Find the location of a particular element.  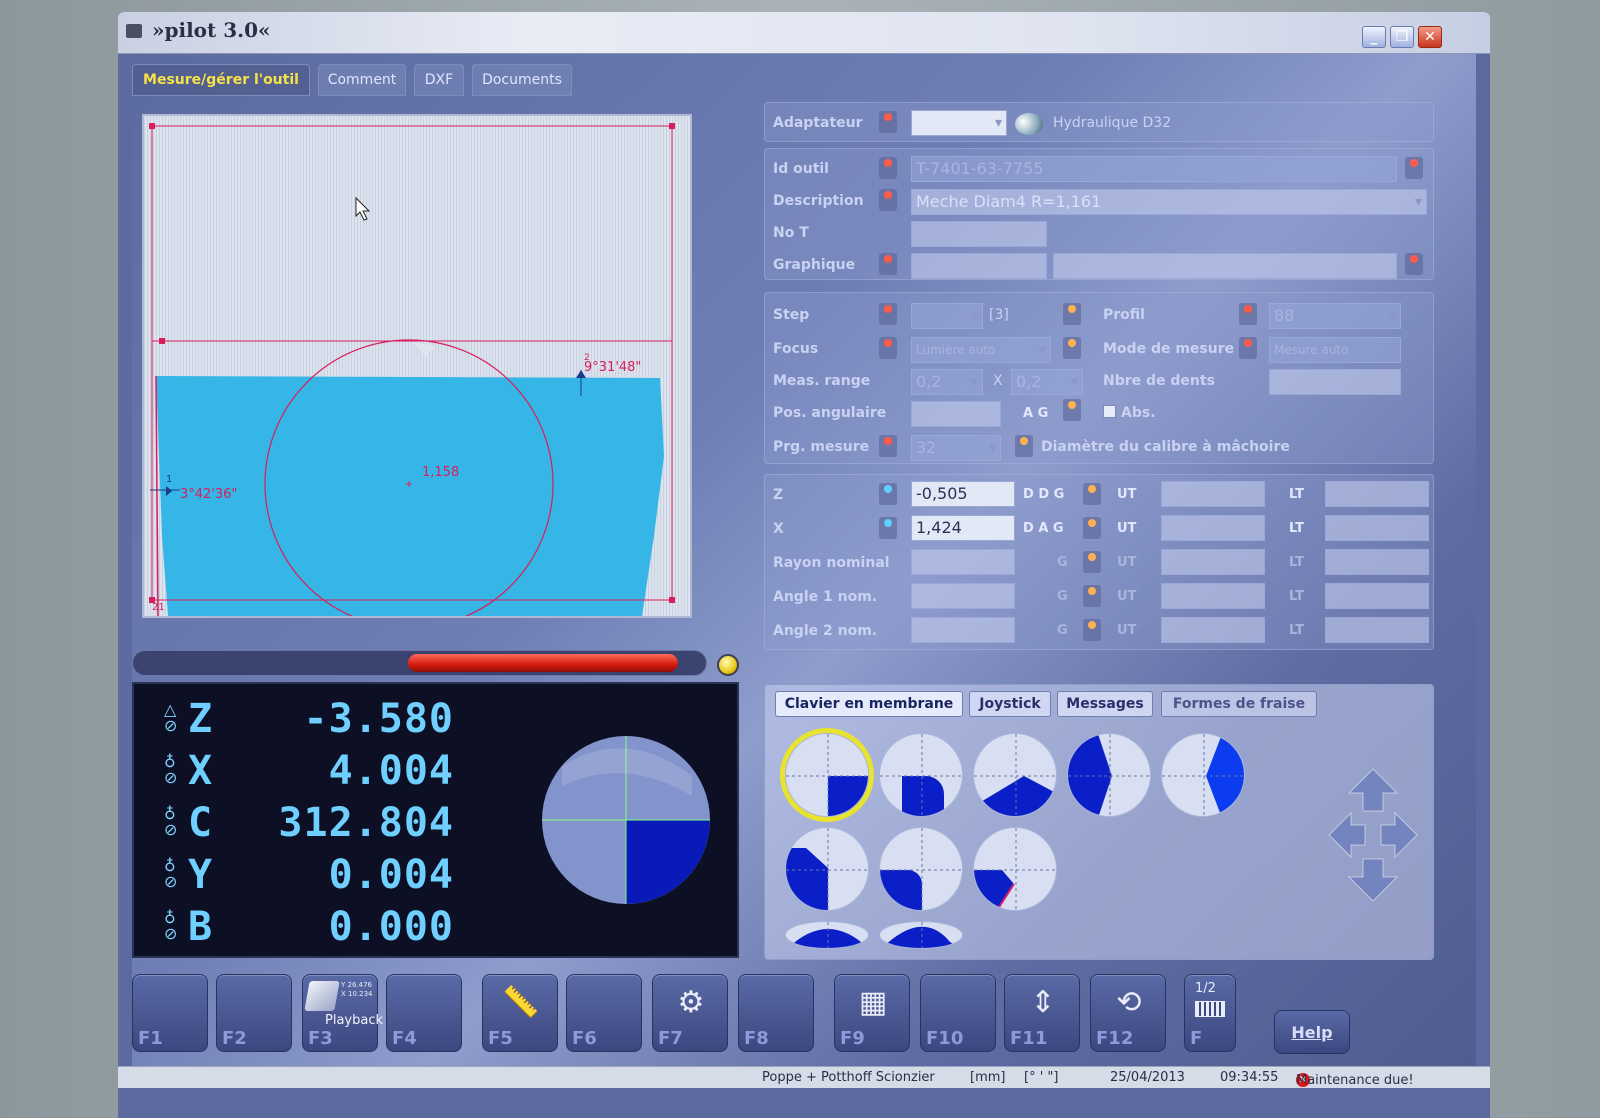

f9-list-button: ▦ F9 is located at coordinates (872, 1013).